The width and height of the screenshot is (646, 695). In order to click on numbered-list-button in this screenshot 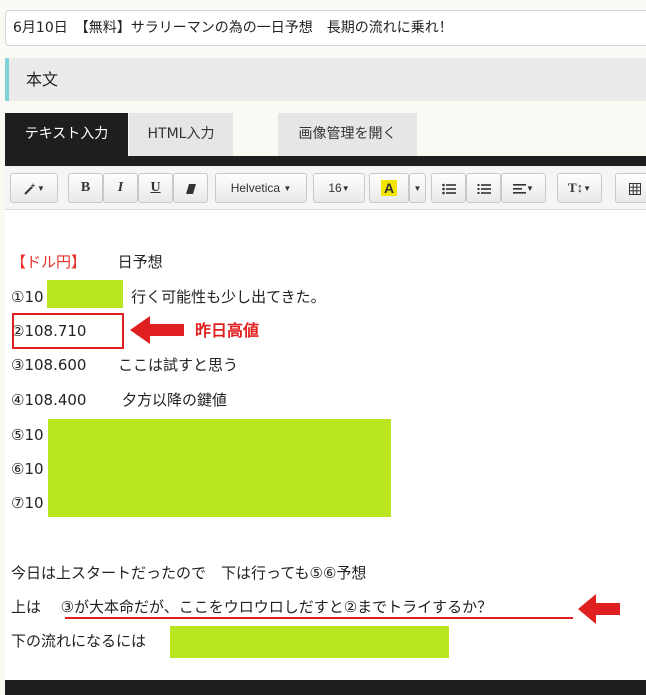, I will do `click(483, 188)`.